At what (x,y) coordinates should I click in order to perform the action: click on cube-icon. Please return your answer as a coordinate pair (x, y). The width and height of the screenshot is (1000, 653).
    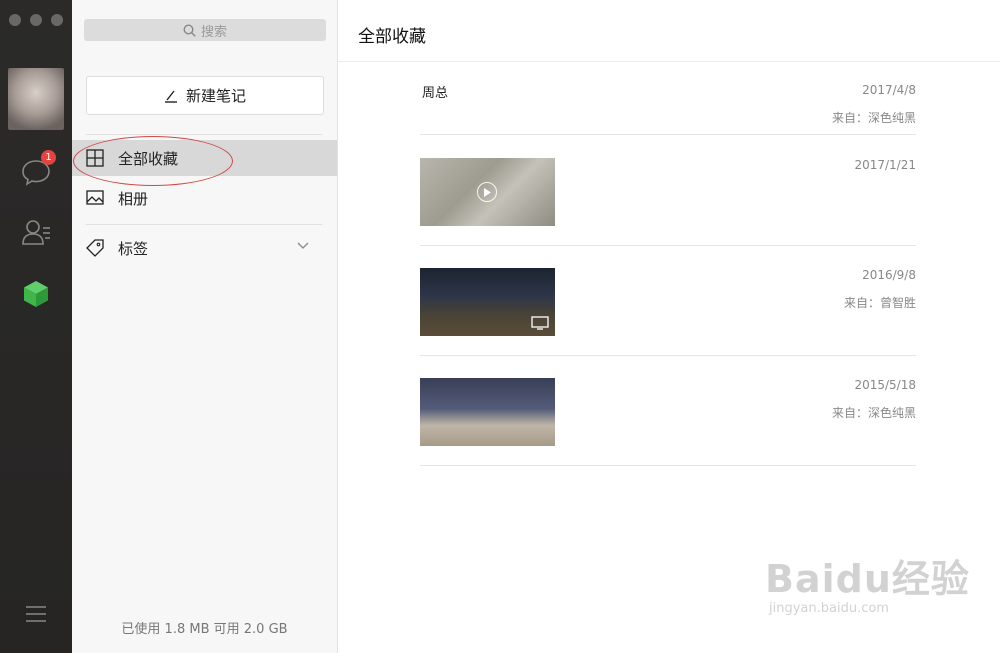
    Looking at the image, I should click on (36, 294).